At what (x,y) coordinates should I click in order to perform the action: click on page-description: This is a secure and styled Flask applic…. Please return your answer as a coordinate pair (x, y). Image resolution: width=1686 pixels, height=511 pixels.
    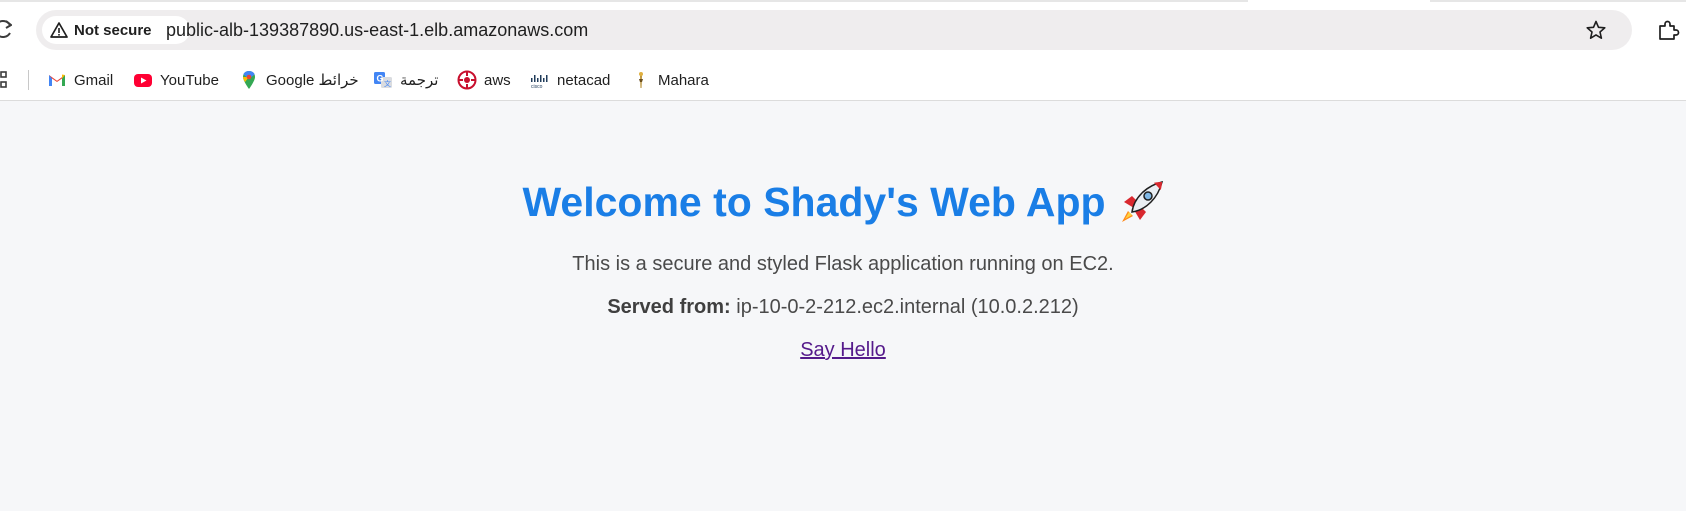
    Looking at the image, I should click on (843, 264).